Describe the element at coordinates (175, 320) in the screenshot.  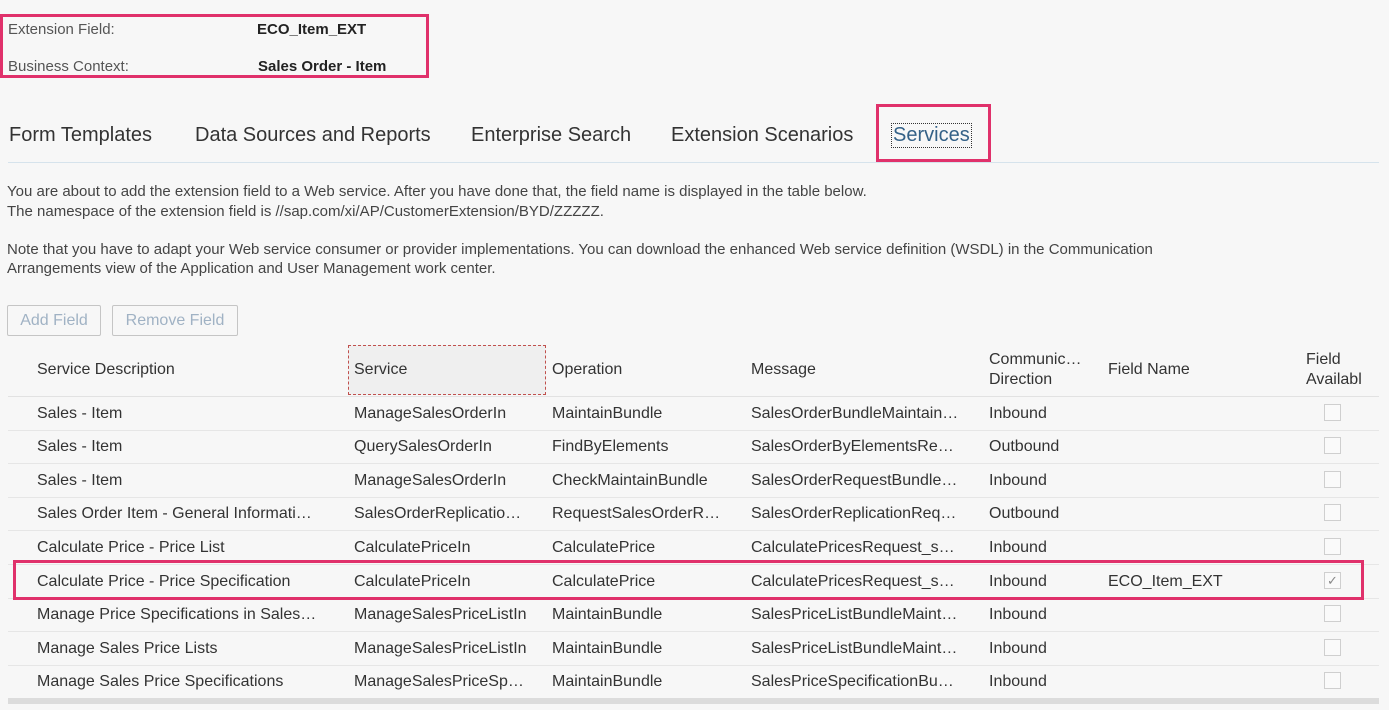
I see `remove-field-button: Remove Field` at that location.